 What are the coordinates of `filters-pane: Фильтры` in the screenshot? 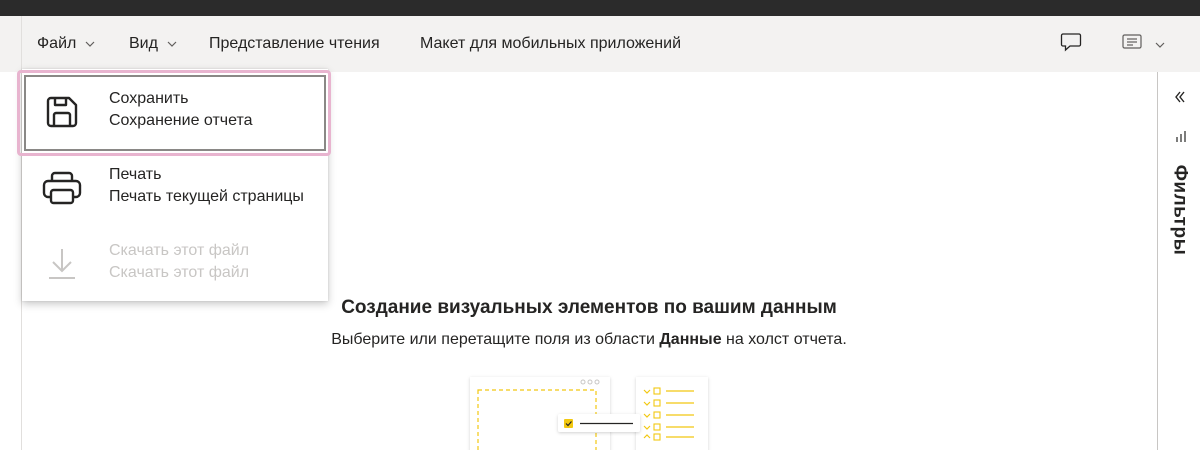 It's located at (1178, 261).